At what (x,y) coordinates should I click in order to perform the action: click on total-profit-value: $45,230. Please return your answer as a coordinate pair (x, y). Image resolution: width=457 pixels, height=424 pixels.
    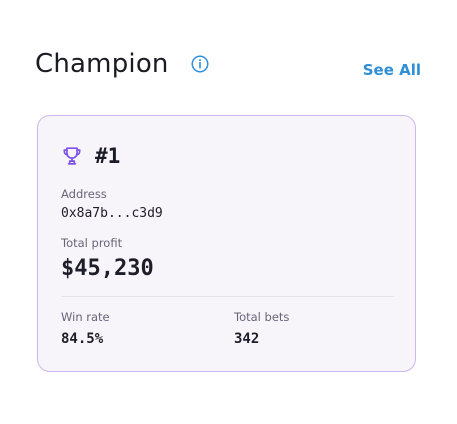
    Looking at the image, I should click on (107, 268).